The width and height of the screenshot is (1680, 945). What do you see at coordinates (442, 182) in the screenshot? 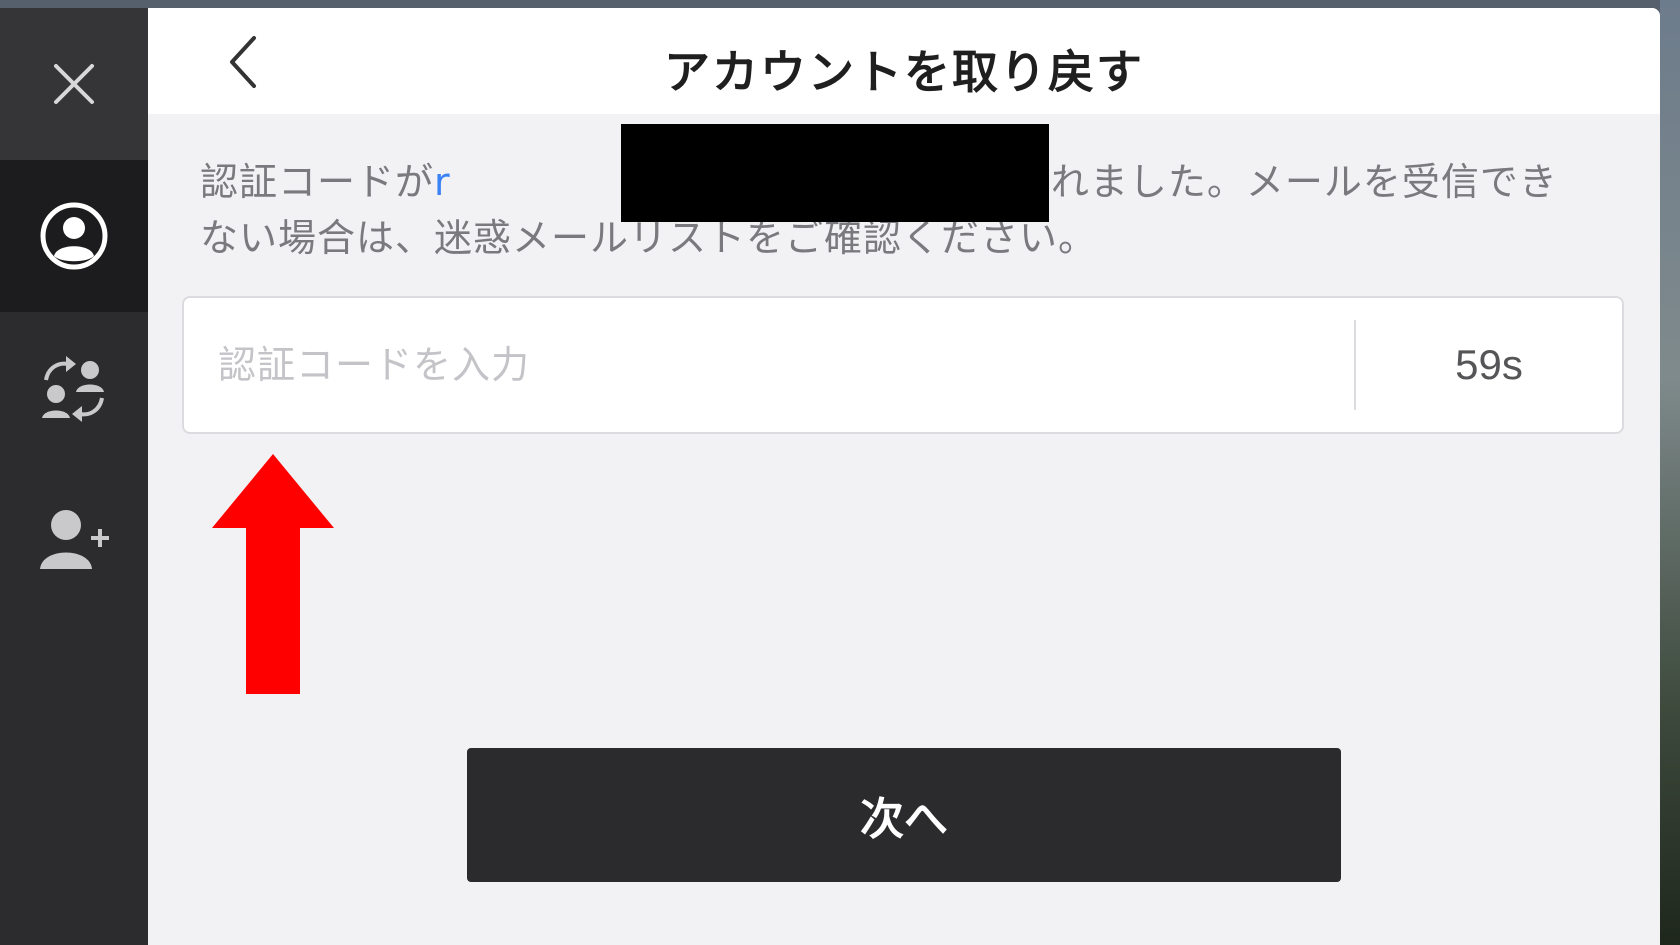
I see `email-address-start: r` at bounding box center [442, 182].